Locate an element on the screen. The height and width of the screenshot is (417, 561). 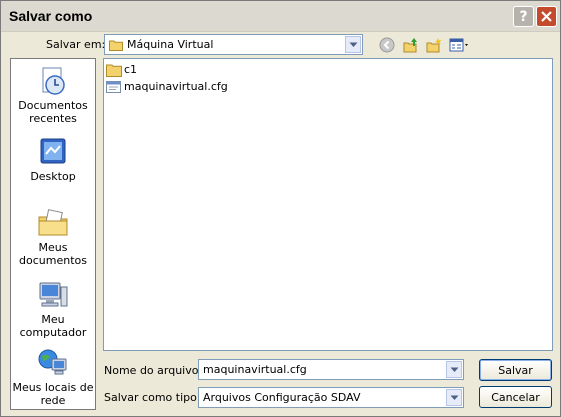
back-arrow-icon is located at coordinates (387, 45).